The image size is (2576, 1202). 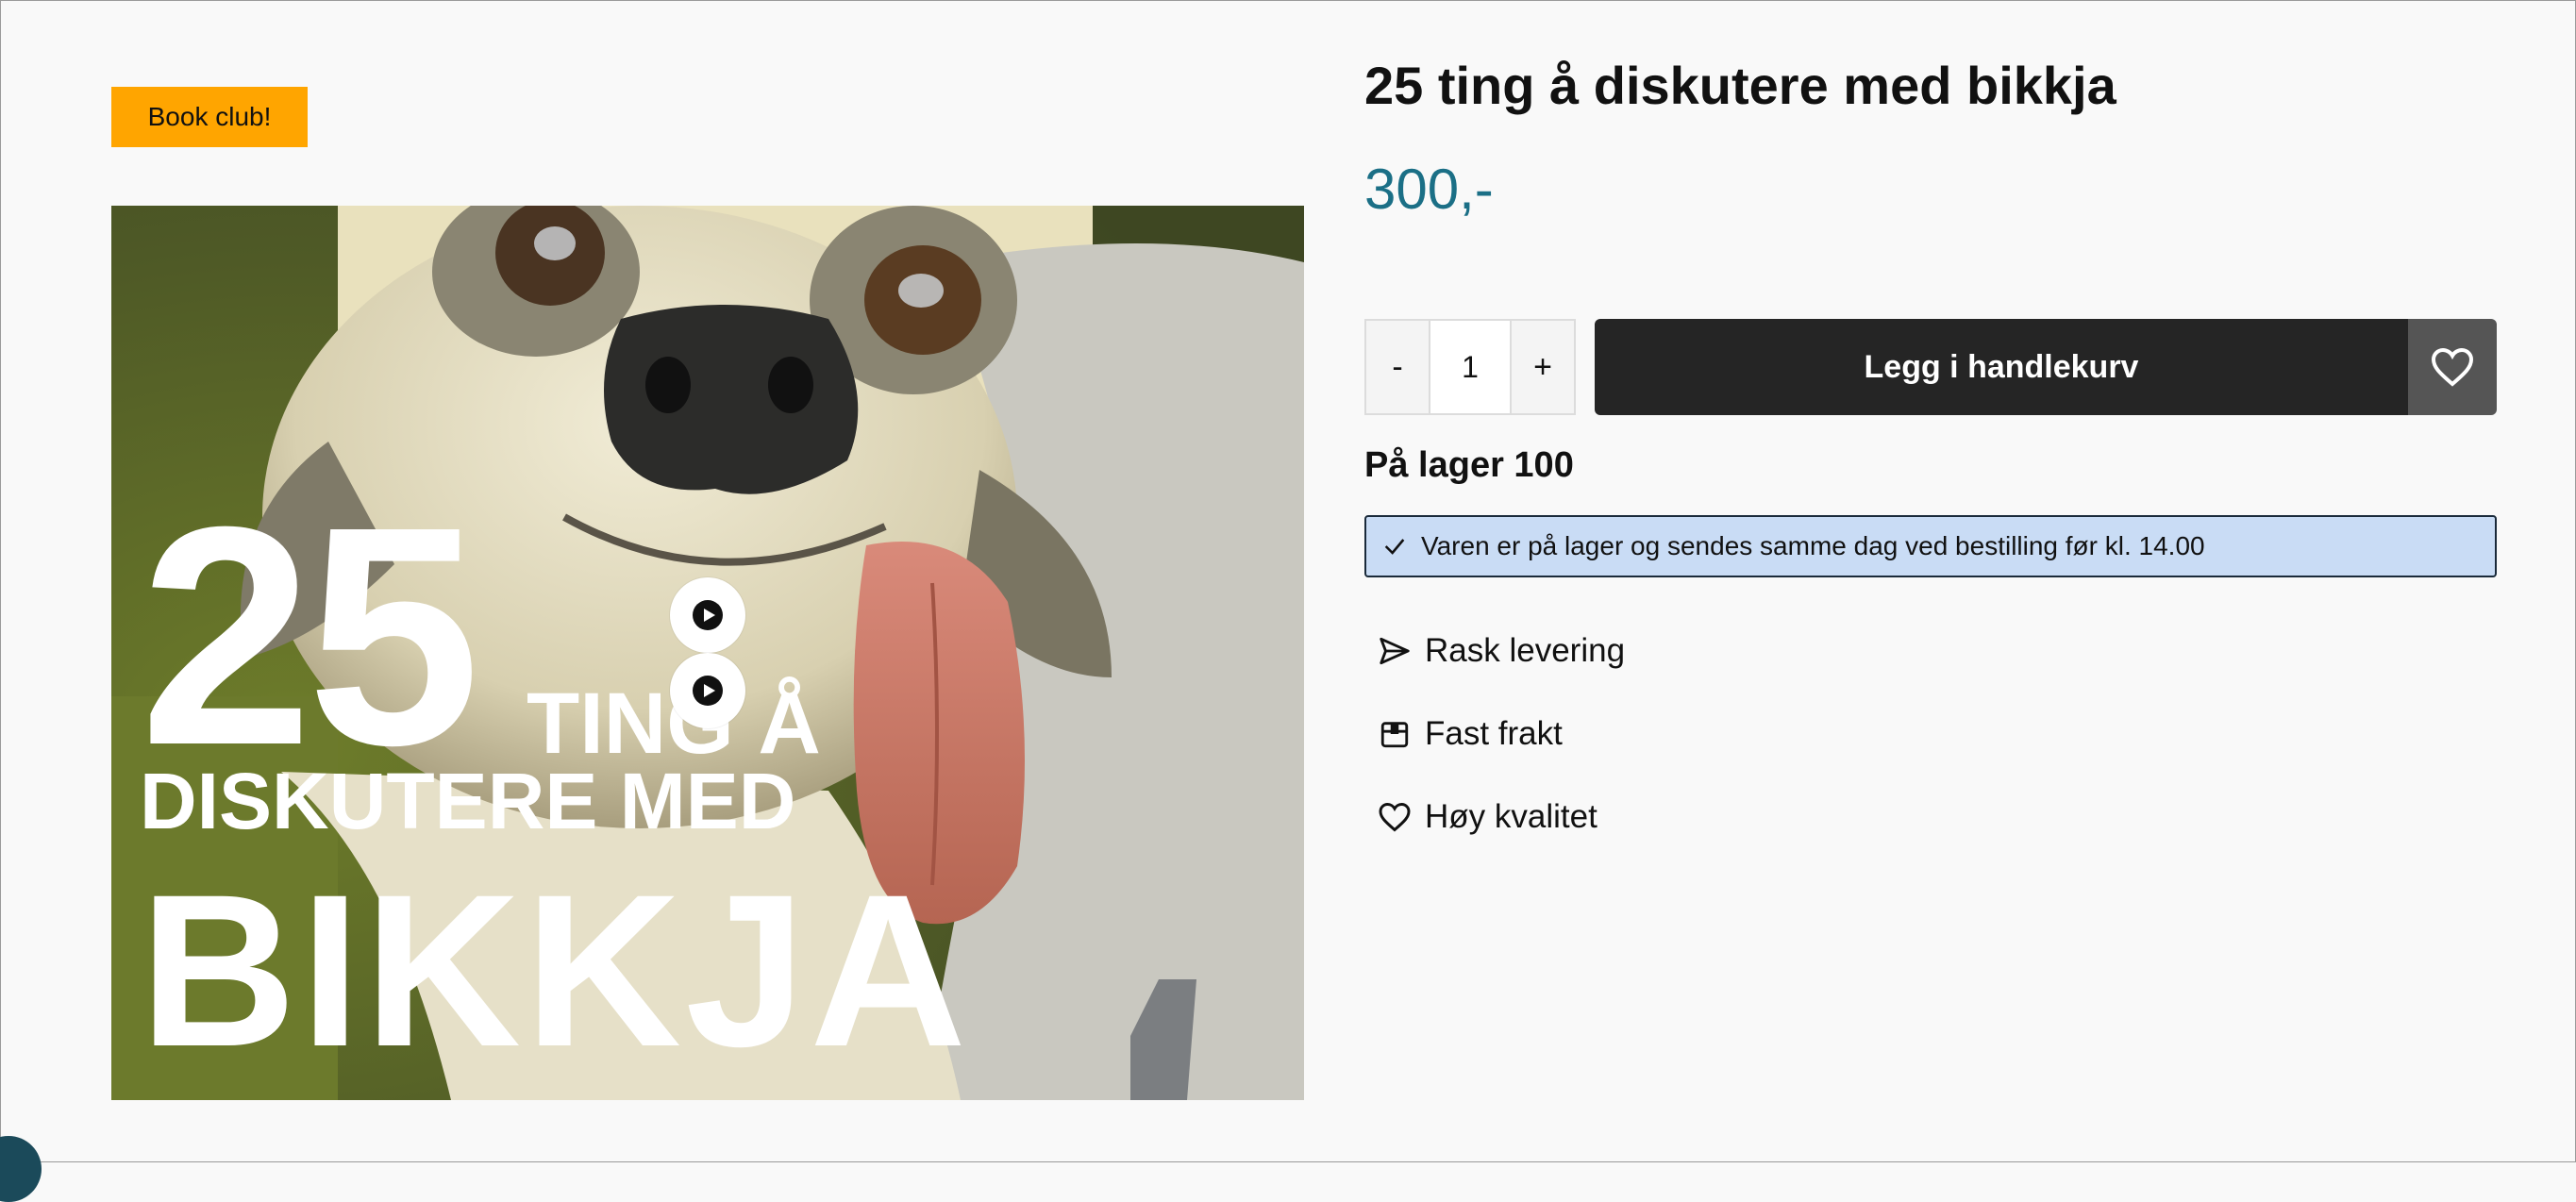 What do you see at coordinates (1543, 367) in the screenshot?
I see `quantity-increase-button: +` at bounding box center [1543, 367].